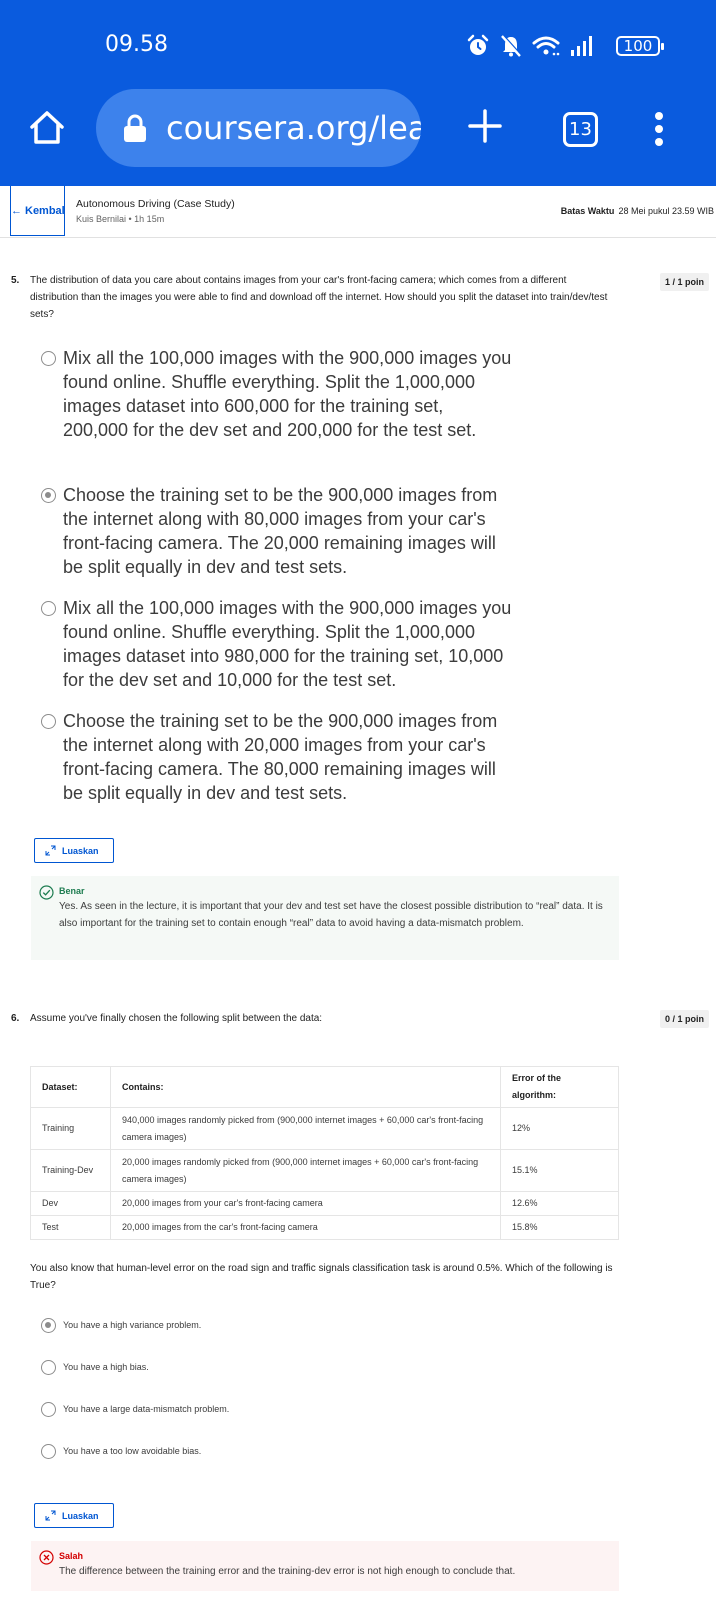 The image size is (716, 1600). I want to click on q5-option-4-radio, so click(48, 721).